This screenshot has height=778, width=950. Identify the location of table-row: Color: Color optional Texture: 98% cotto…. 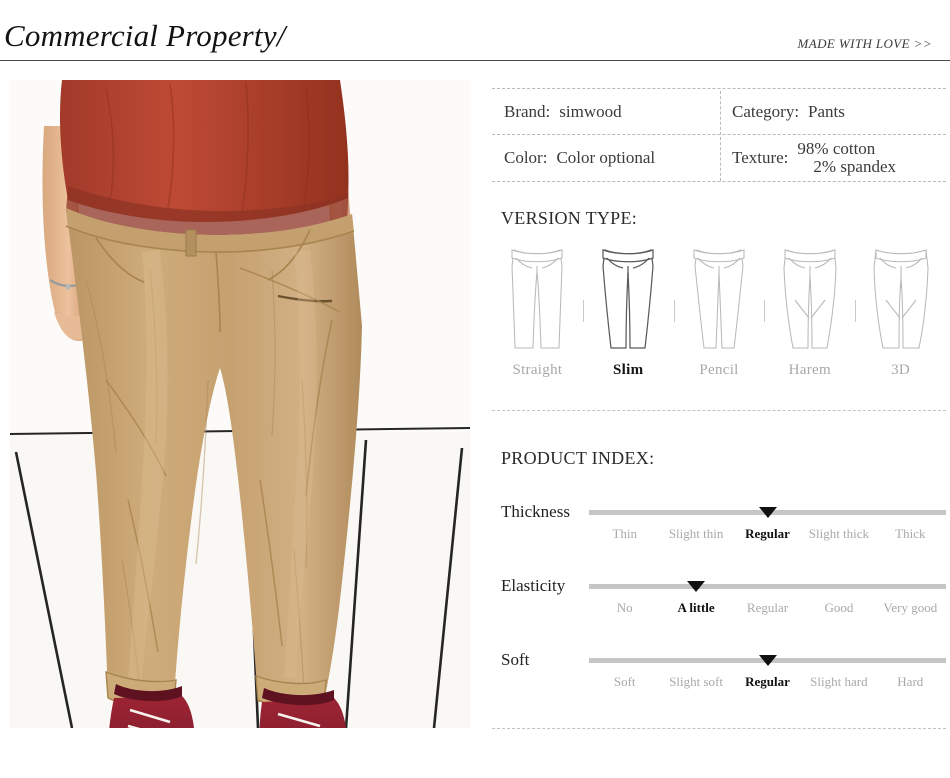
(719, 158).